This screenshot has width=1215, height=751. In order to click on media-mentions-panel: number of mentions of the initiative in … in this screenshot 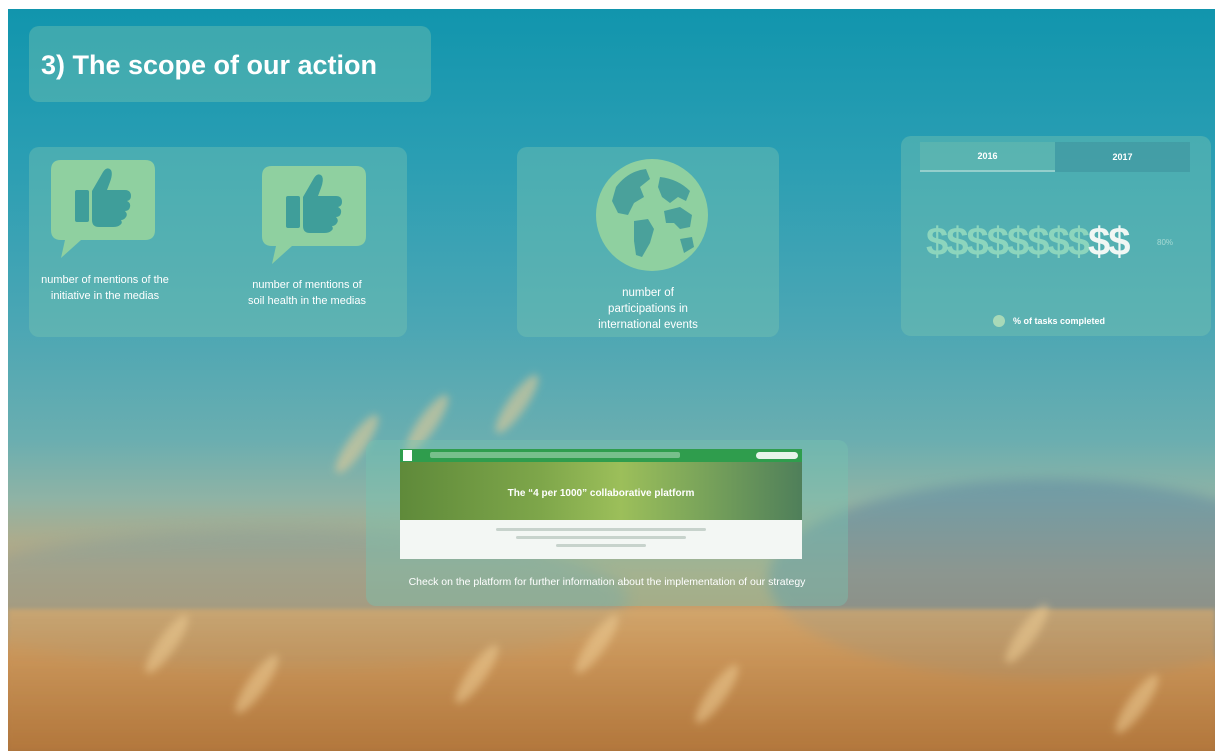, I will do `click(218, 242)`.